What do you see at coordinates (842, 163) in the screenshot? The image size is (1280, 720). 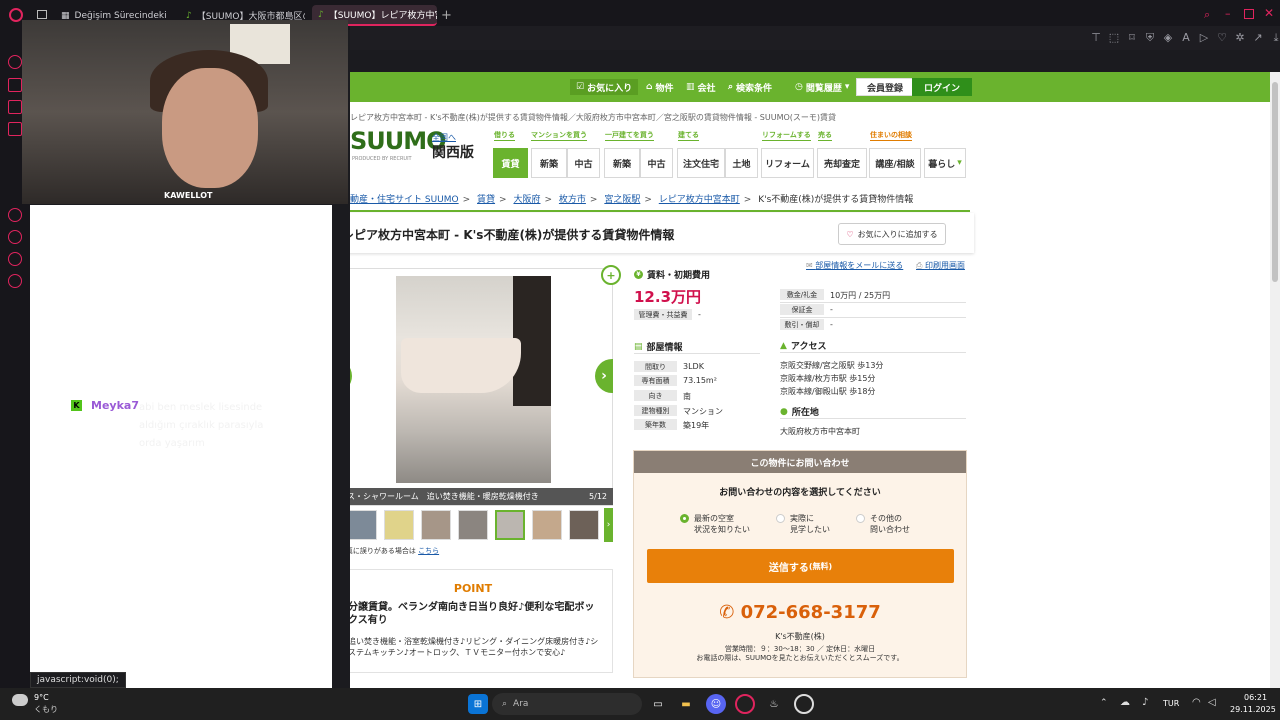 I see `nav-sale-appraisal: 売却査定` at bounding box center [842, 163].